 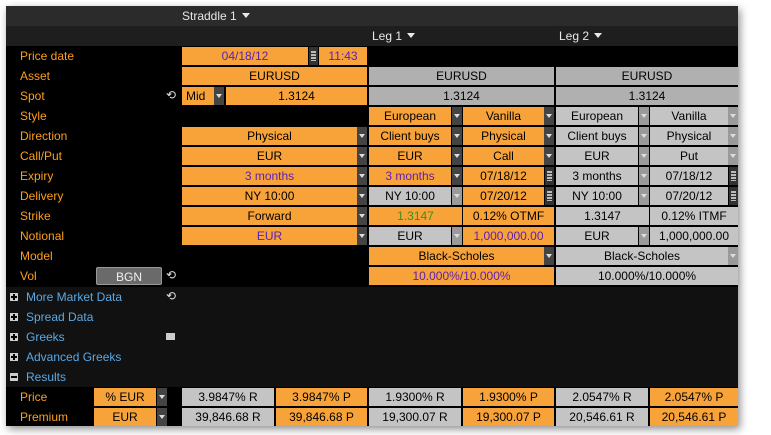 I want to click on asset-field: EURUSD, so click(x=274, y=76).